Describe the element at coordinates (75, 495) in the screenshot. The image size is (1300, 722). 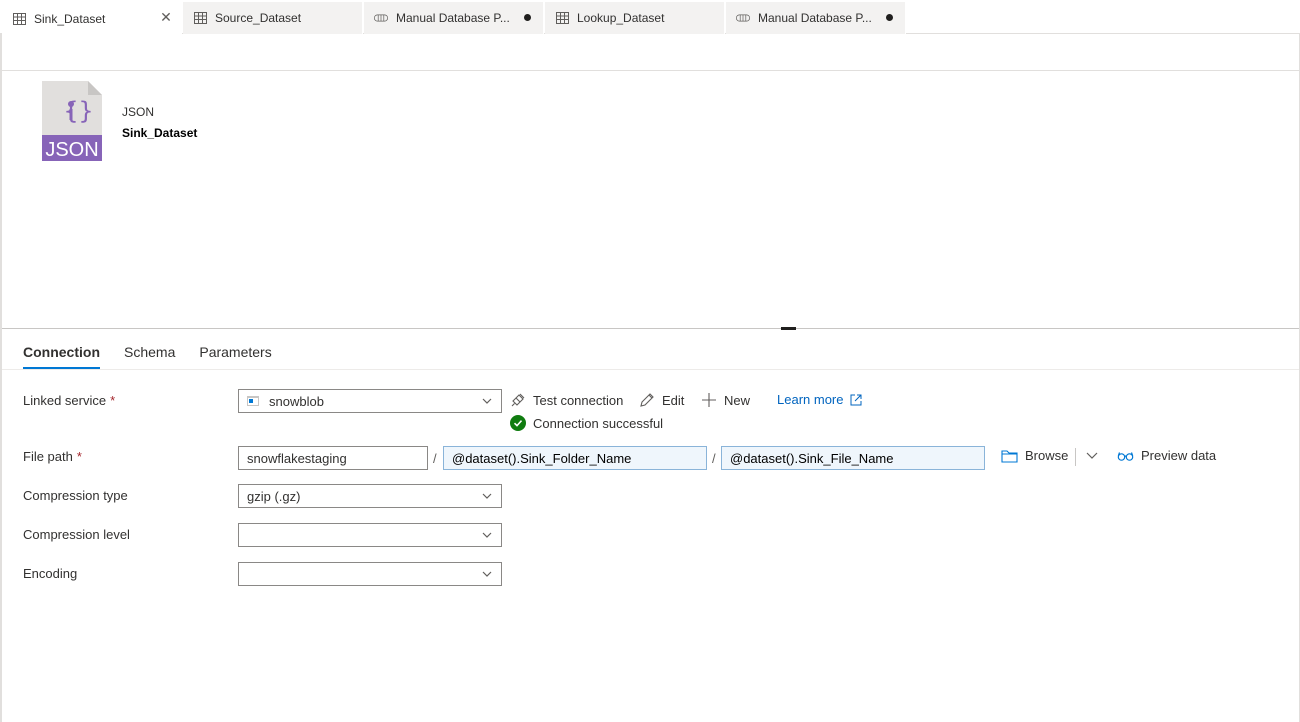
I see `compression-type-label: Compression type` at that location.